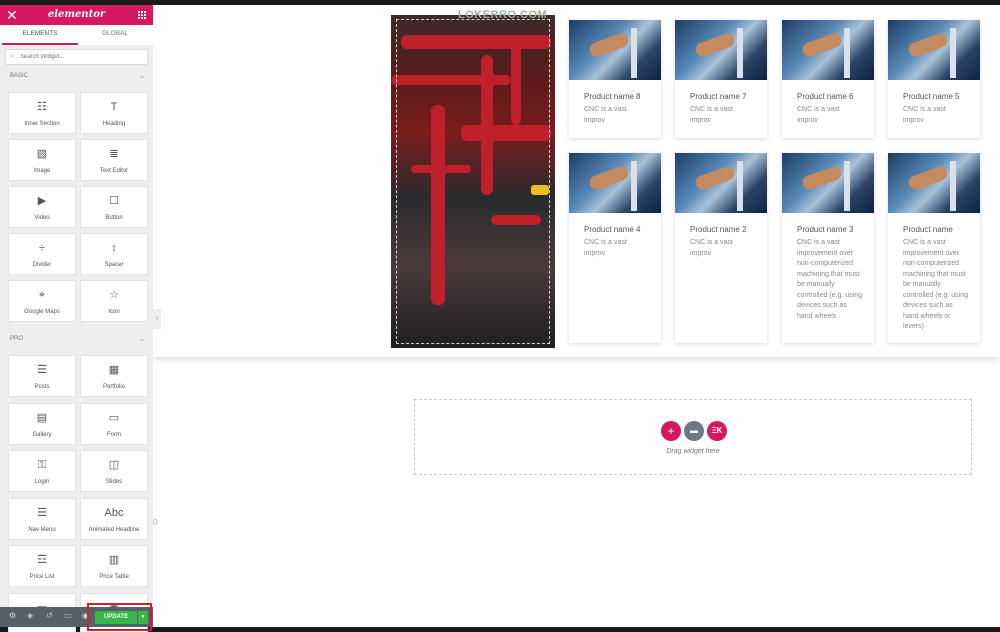  Describe the element at coordinates (40, 35) in the screenshot. I see `tab-elements: ELEMENTS` at that location.